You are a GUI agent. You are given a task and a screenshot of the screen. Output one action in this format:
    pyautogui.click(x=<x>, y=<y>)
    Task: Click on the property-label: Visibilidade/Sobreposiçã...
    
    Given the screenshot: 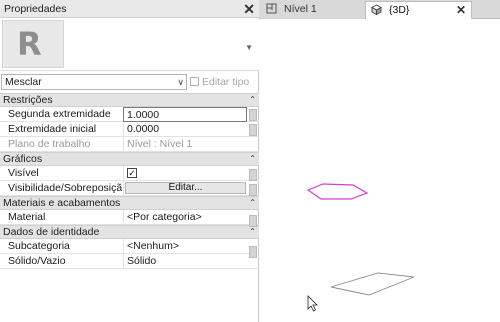 What is the action you would take?
    pyautogui.click(x=65, y=188)
    